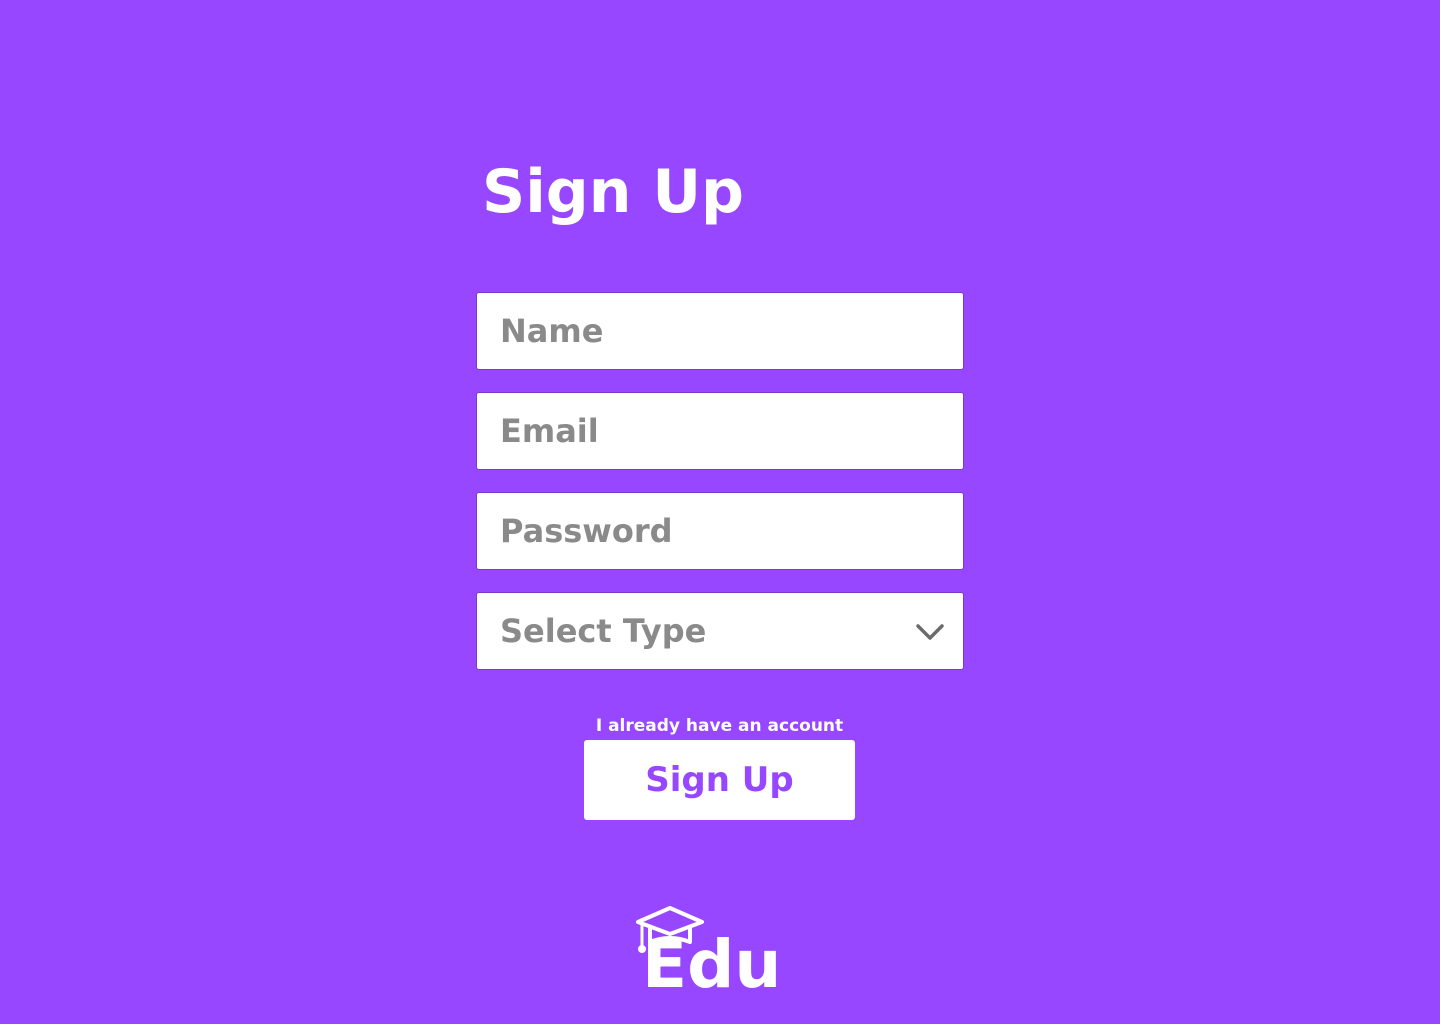 This screenshot has width=1440, height=1024. I want to click on logo-text: Edu, so click(712, 964).